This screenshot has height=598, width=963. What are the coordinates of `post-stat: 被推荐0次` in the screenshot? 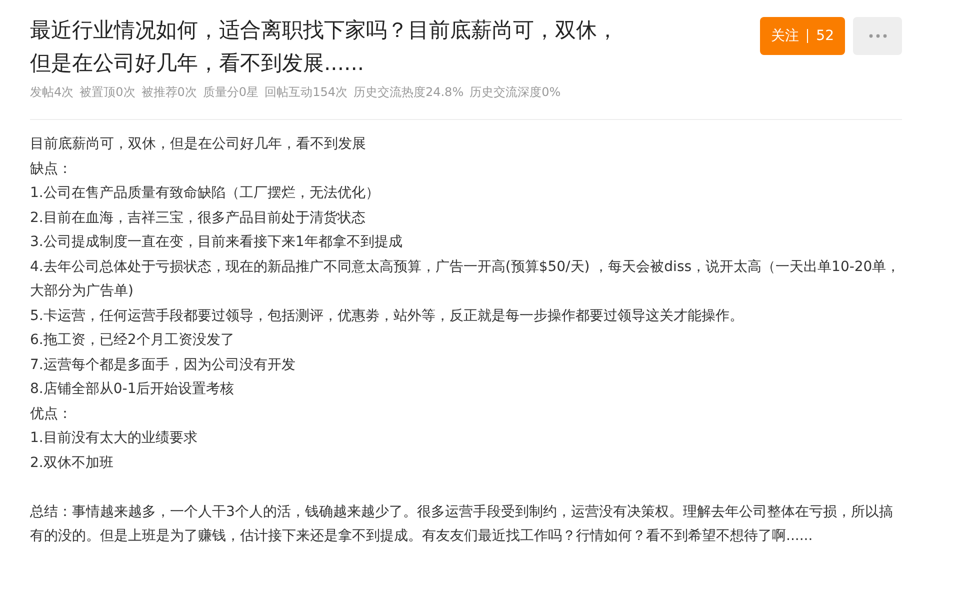 It's located at (169, 92).